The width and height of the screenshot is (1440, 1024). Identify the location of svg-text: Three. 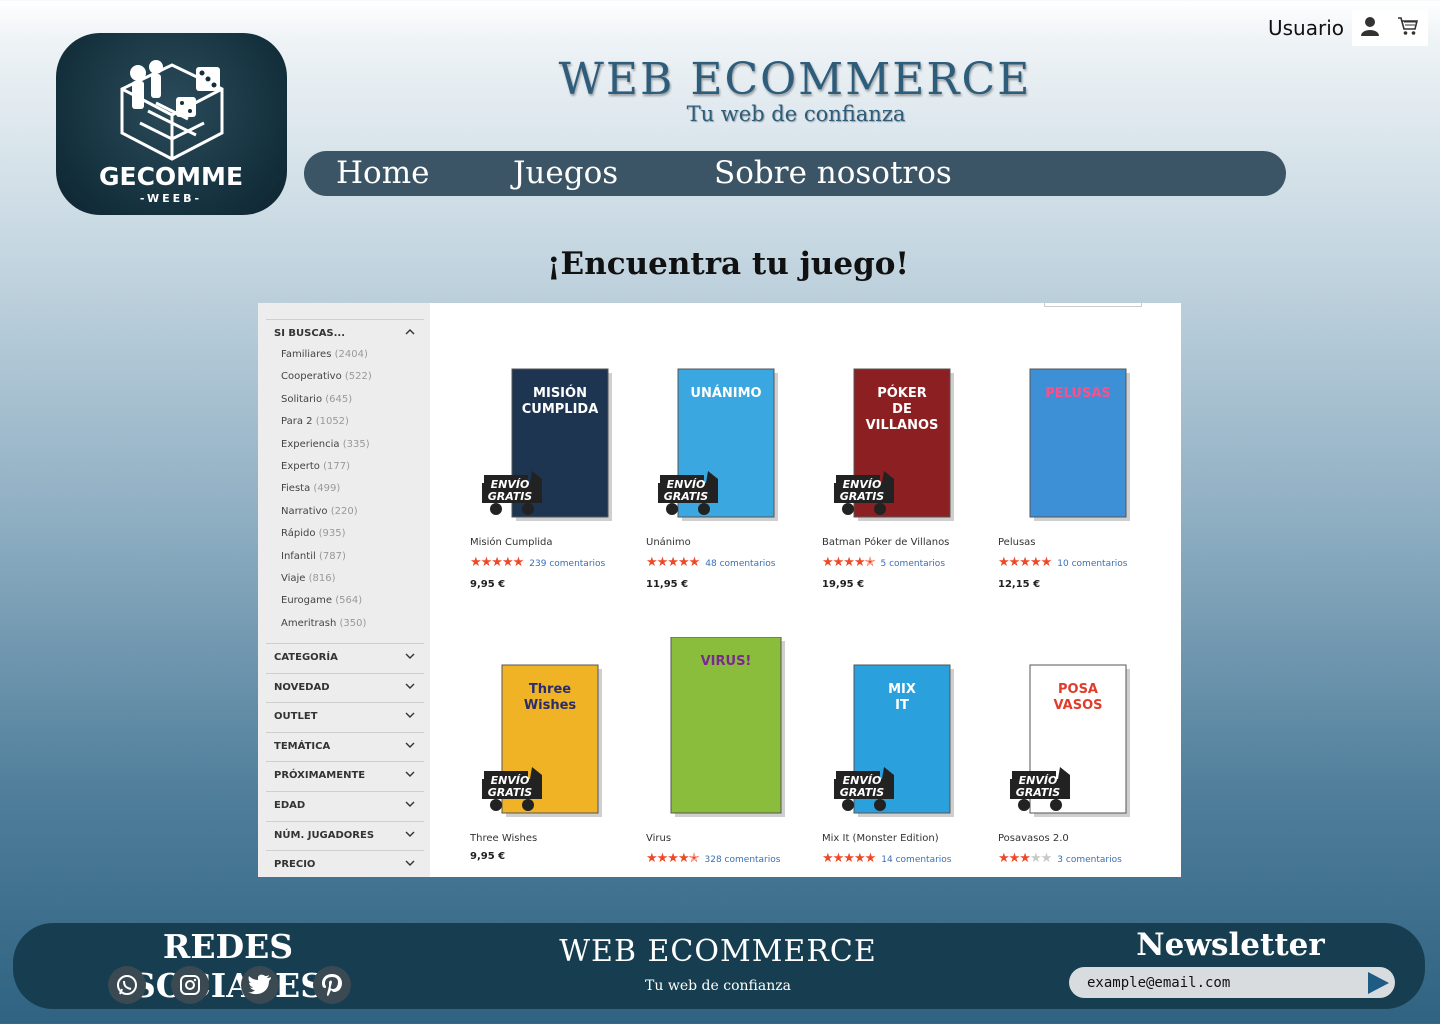
(550, 689).